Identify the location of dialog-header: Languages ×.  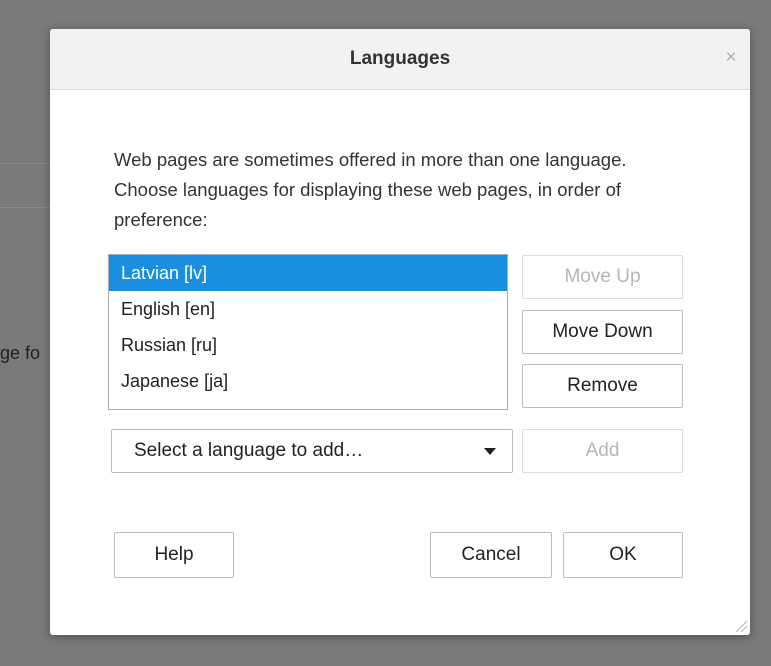
(400, 59).